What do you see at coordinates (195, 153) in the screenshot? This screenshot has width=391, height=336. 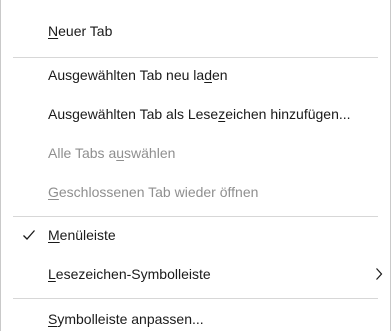 I see `menu-item-select-all-tabs: Alle Tabs auswählen` at bounding box center [195, 153].